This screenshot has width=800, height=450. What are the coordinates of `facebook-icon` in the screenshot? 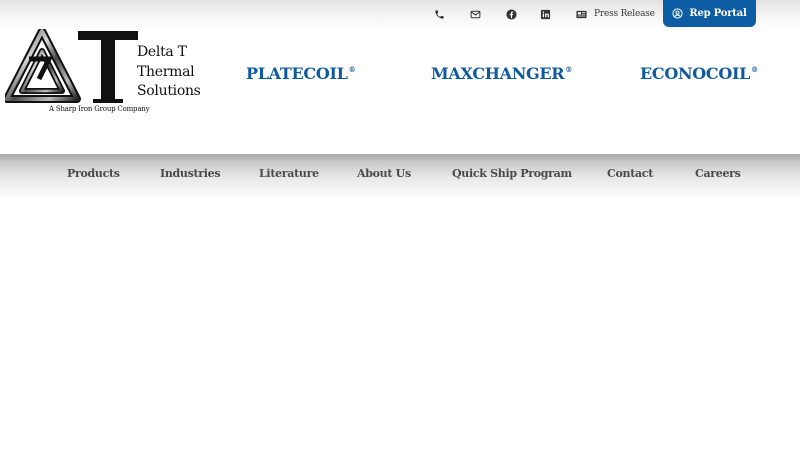 It's located at (511, 14).